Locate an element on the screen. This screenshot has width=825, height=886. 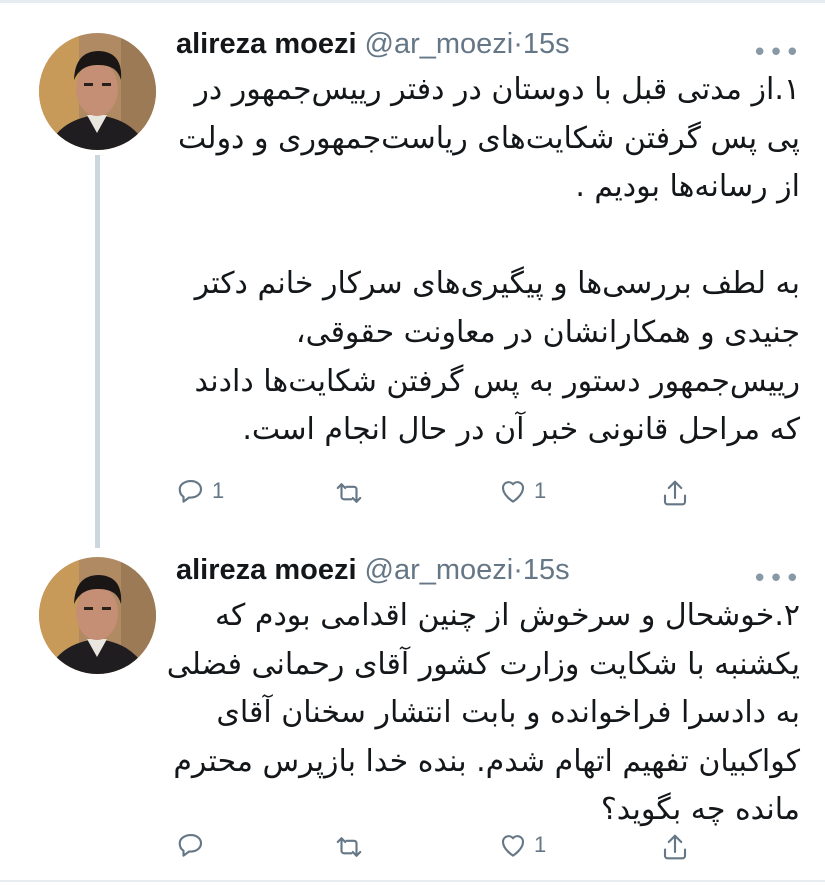
reply-button is located at coordinates (194, 845).